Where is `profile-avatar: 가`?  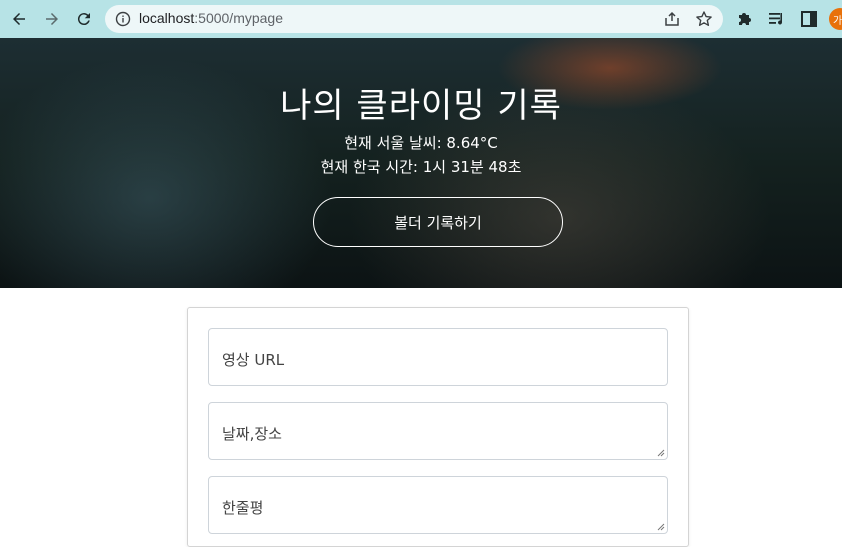
profile-avatar: 가 is located at coordinates (835, 19).